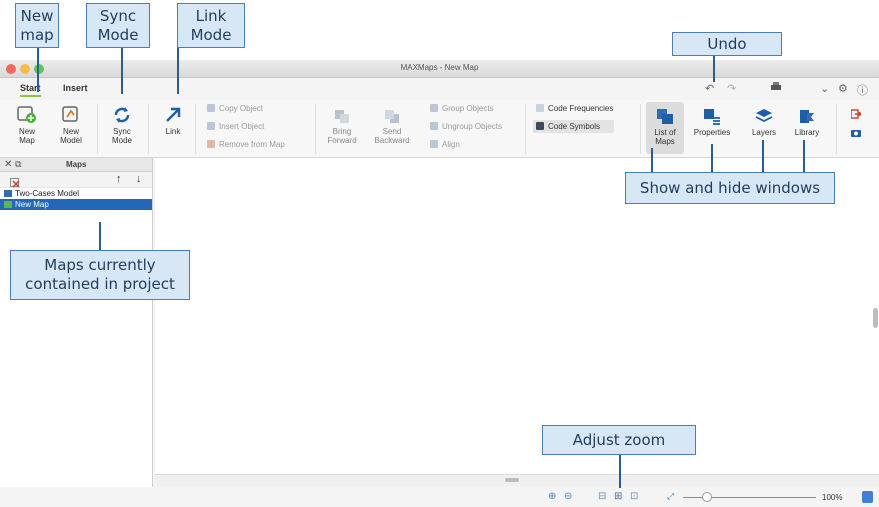 The image size is (879, 507). I want to click on library-button: Library, so click(807, 122).